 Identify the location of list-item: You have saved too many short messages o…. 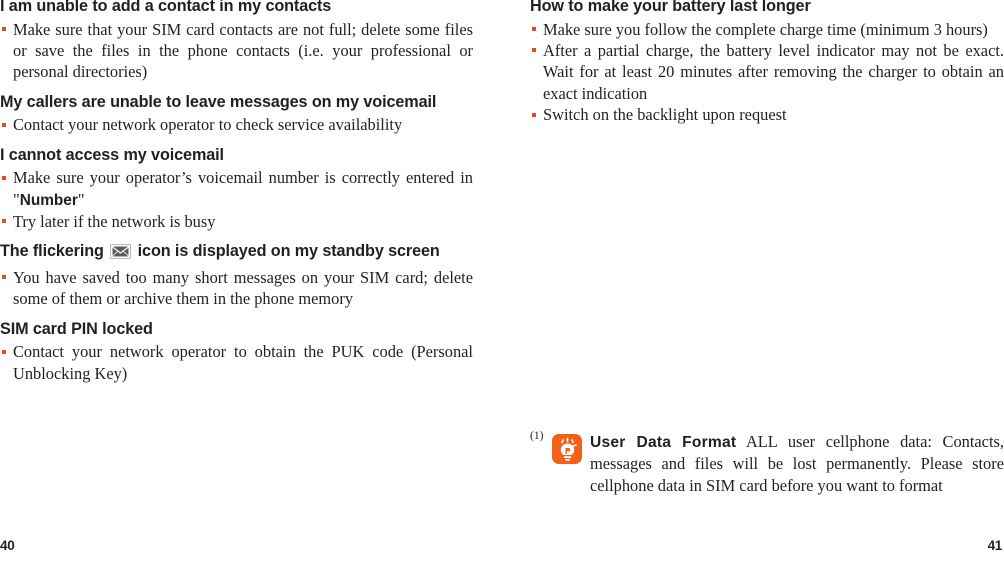
(236, 288).